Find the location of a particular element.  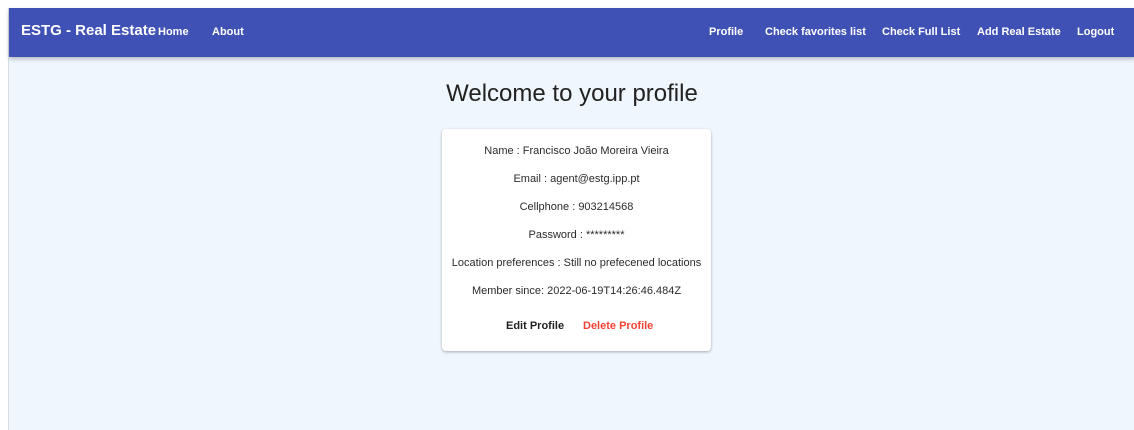

profile-member-since: Member since: 2022-06-19T14:26:46.484Z is located at coordinates (576, 291).